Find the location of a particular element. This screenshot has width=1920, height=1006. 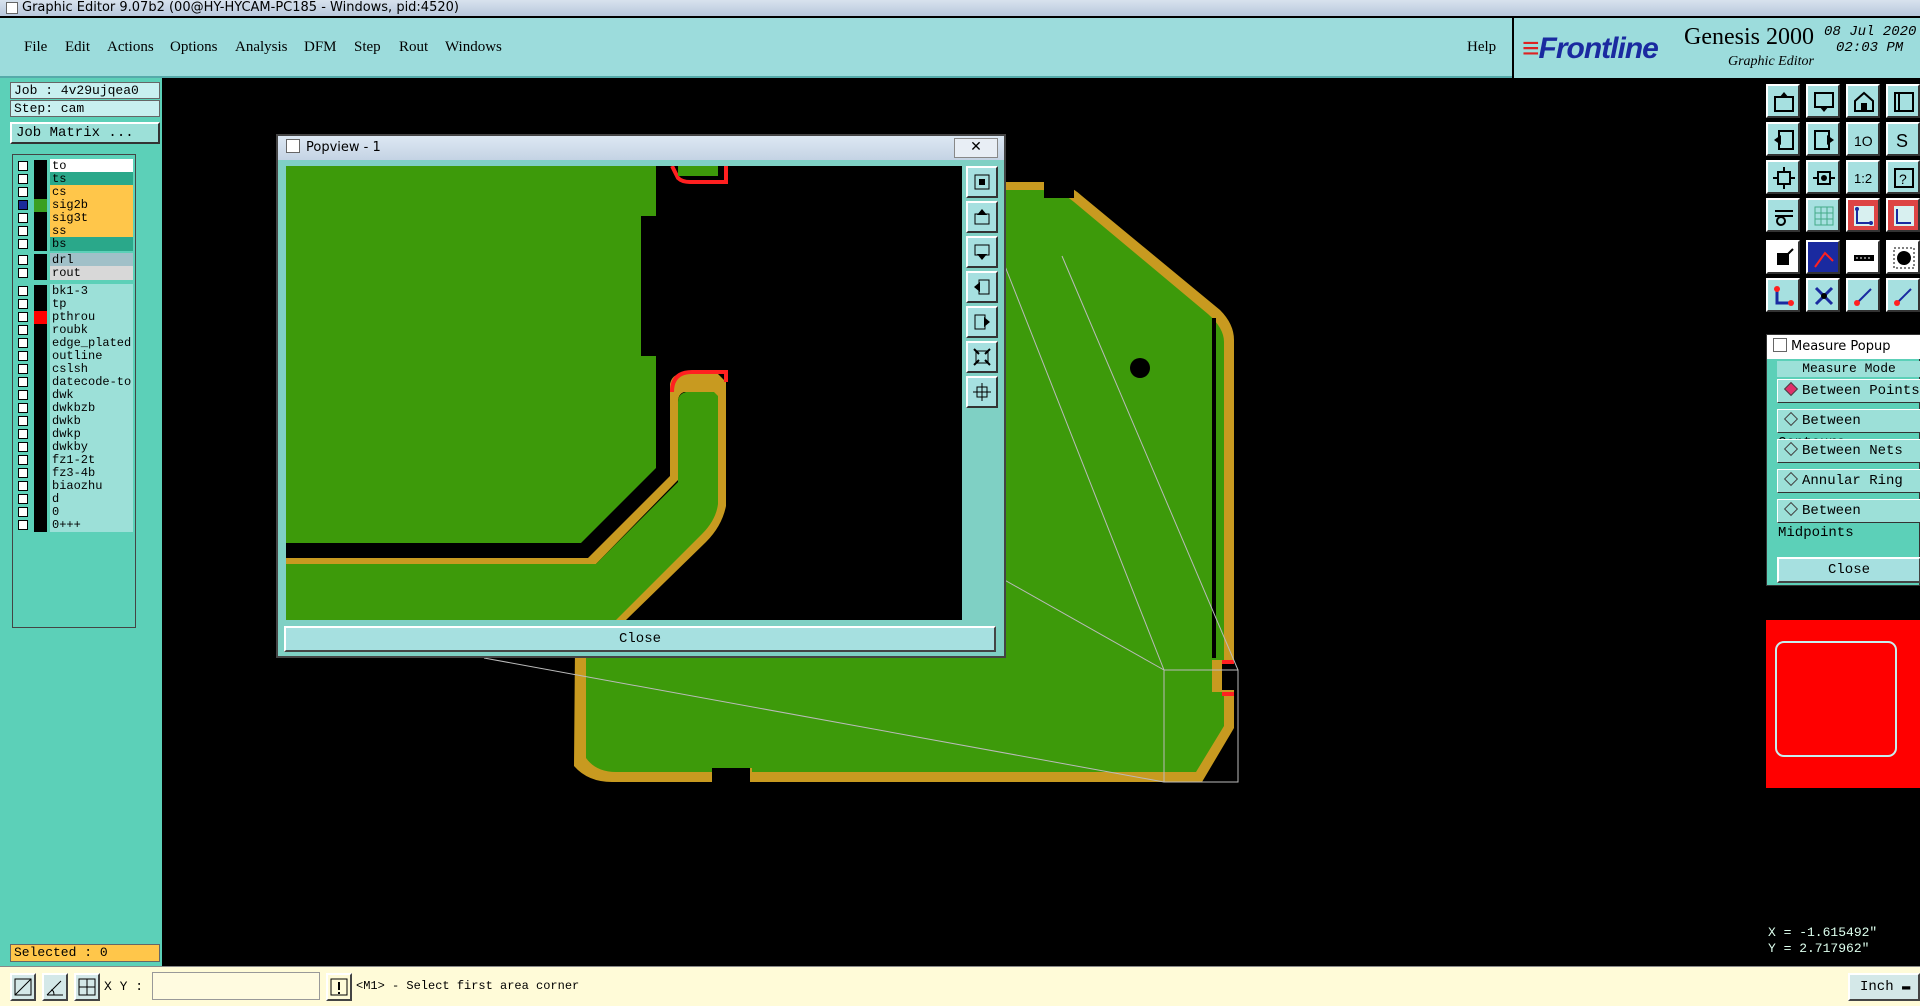

layer-row: to is located at coordinates (73, 166).